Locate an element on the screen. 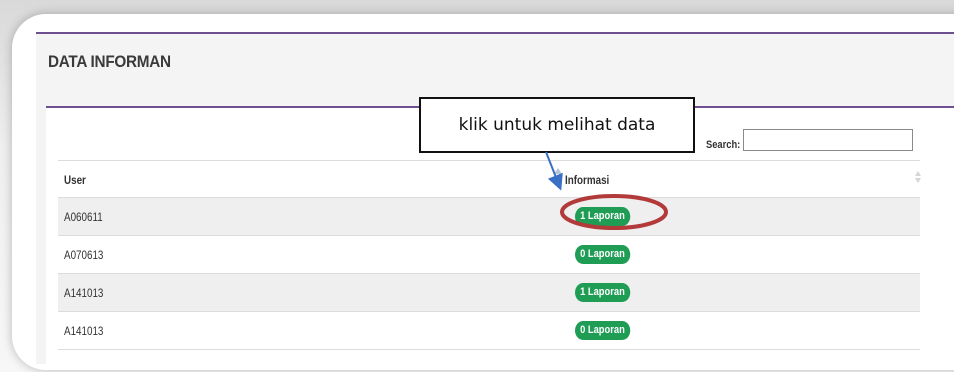  search-label: Search: is located at coordinates (723, 145).